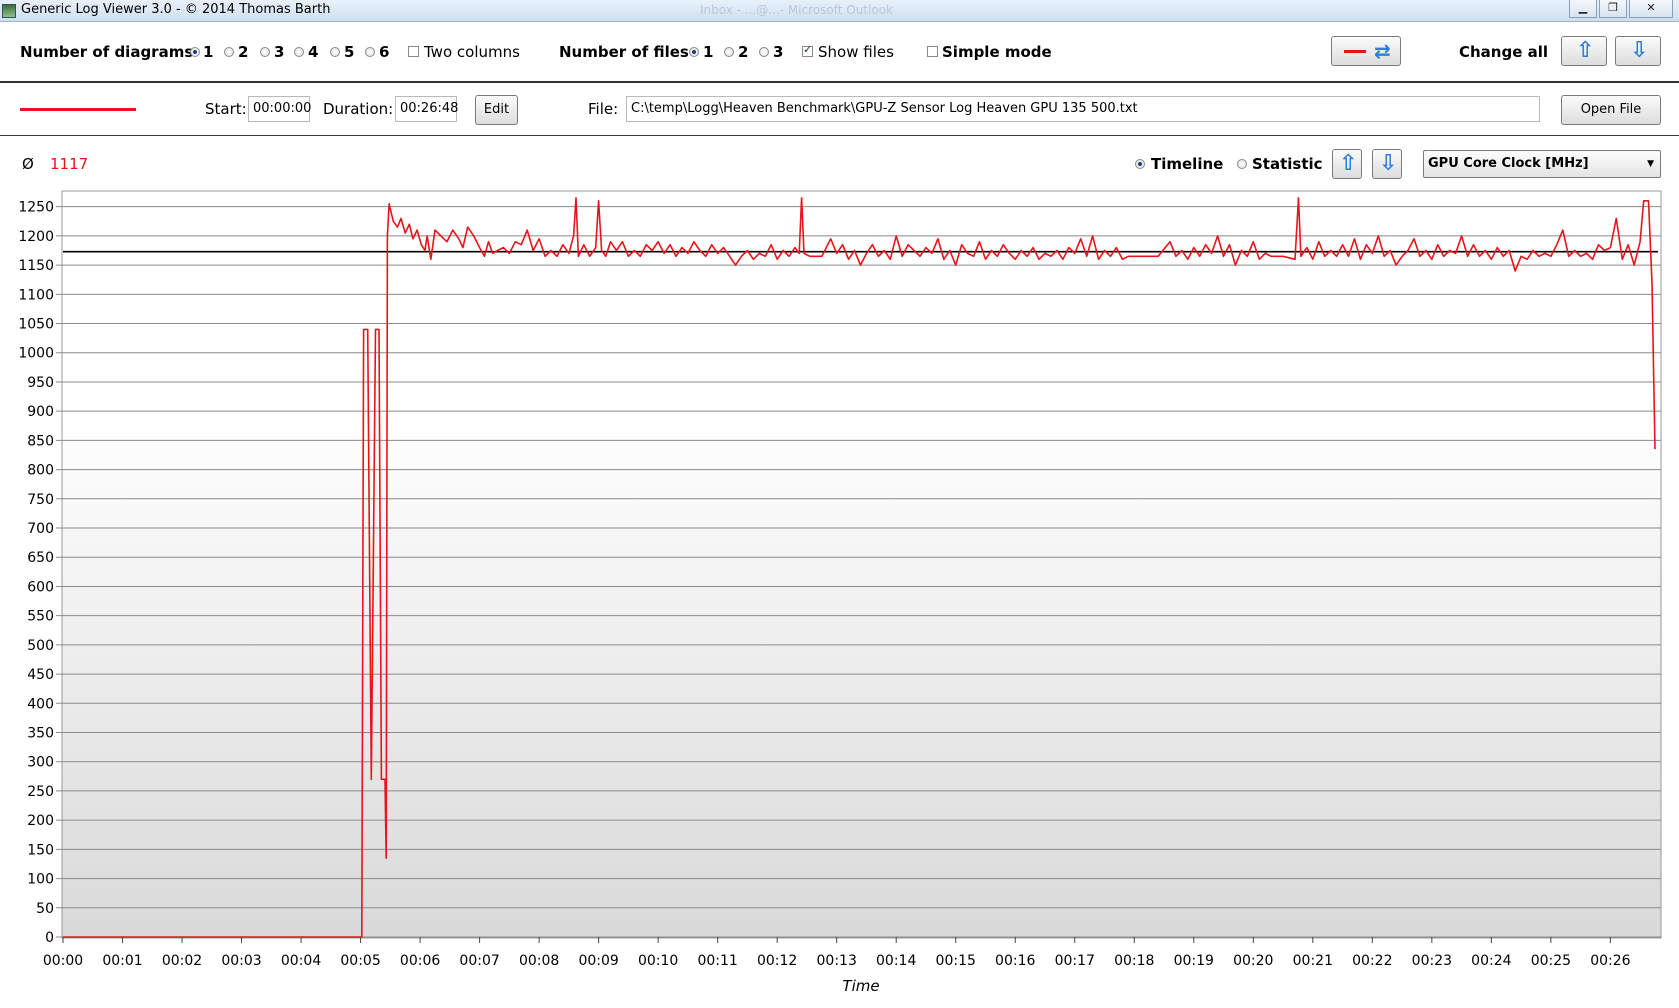  What do you see at coordinates (226, 109) in the screenshot?
I see `start-label: Start:` at bounding box center [226, 109].